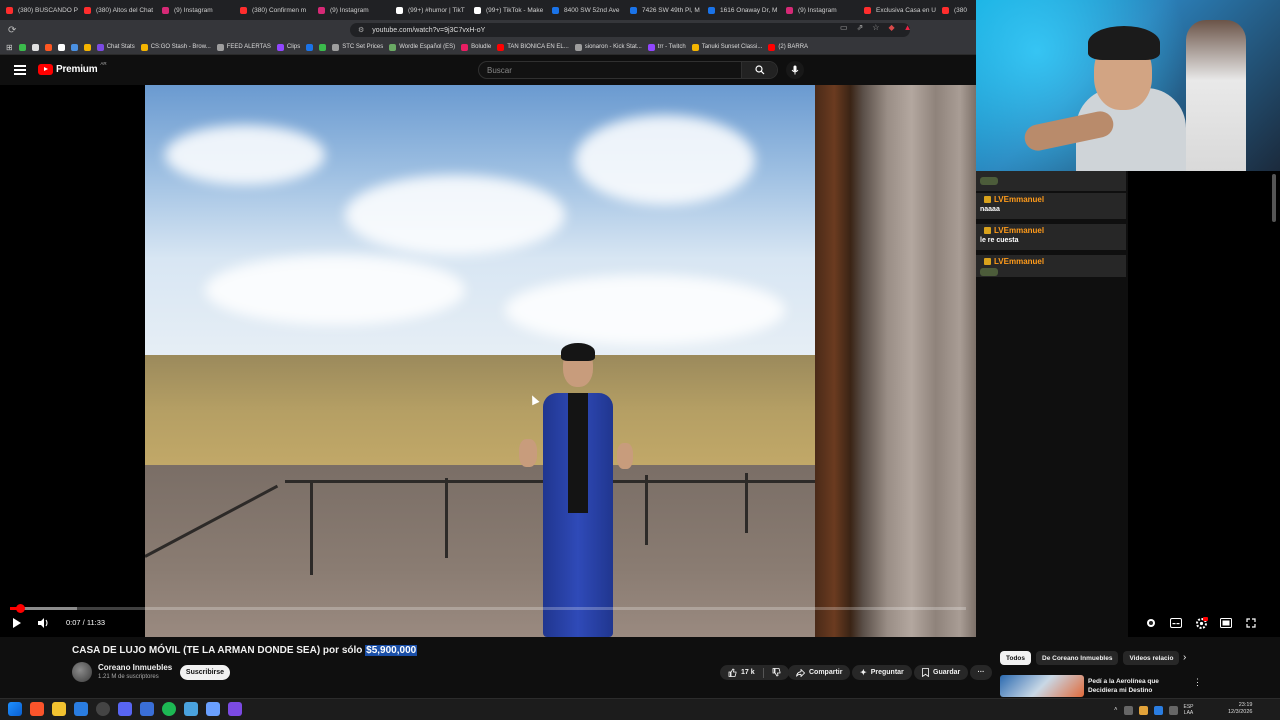 The height and width of the screenshot is (720, 1280). What do you see at coordinates (115, 47) in the screenshot?
I see `bookmark-item: Chat Stats` at bounding box center [115, 47].